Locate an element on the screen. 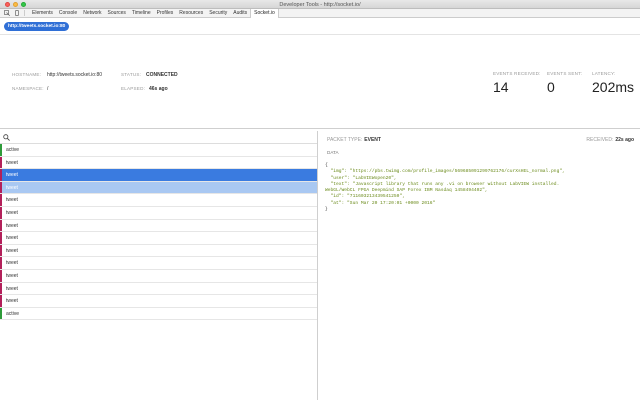  toolbar-divider is located at coordinates (24, 13).